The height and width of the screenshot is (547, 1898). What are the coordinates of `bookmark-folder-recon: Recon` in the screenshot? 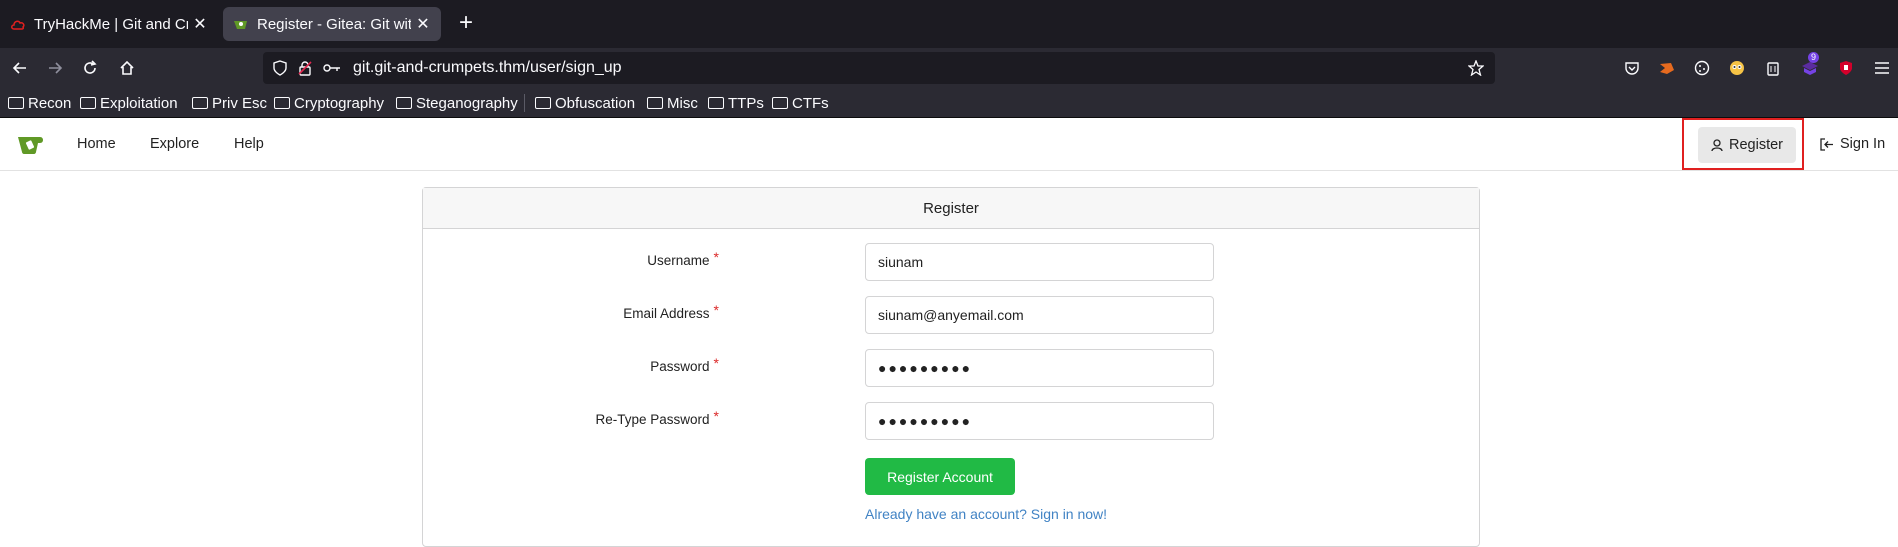 It's located at (39, 103).